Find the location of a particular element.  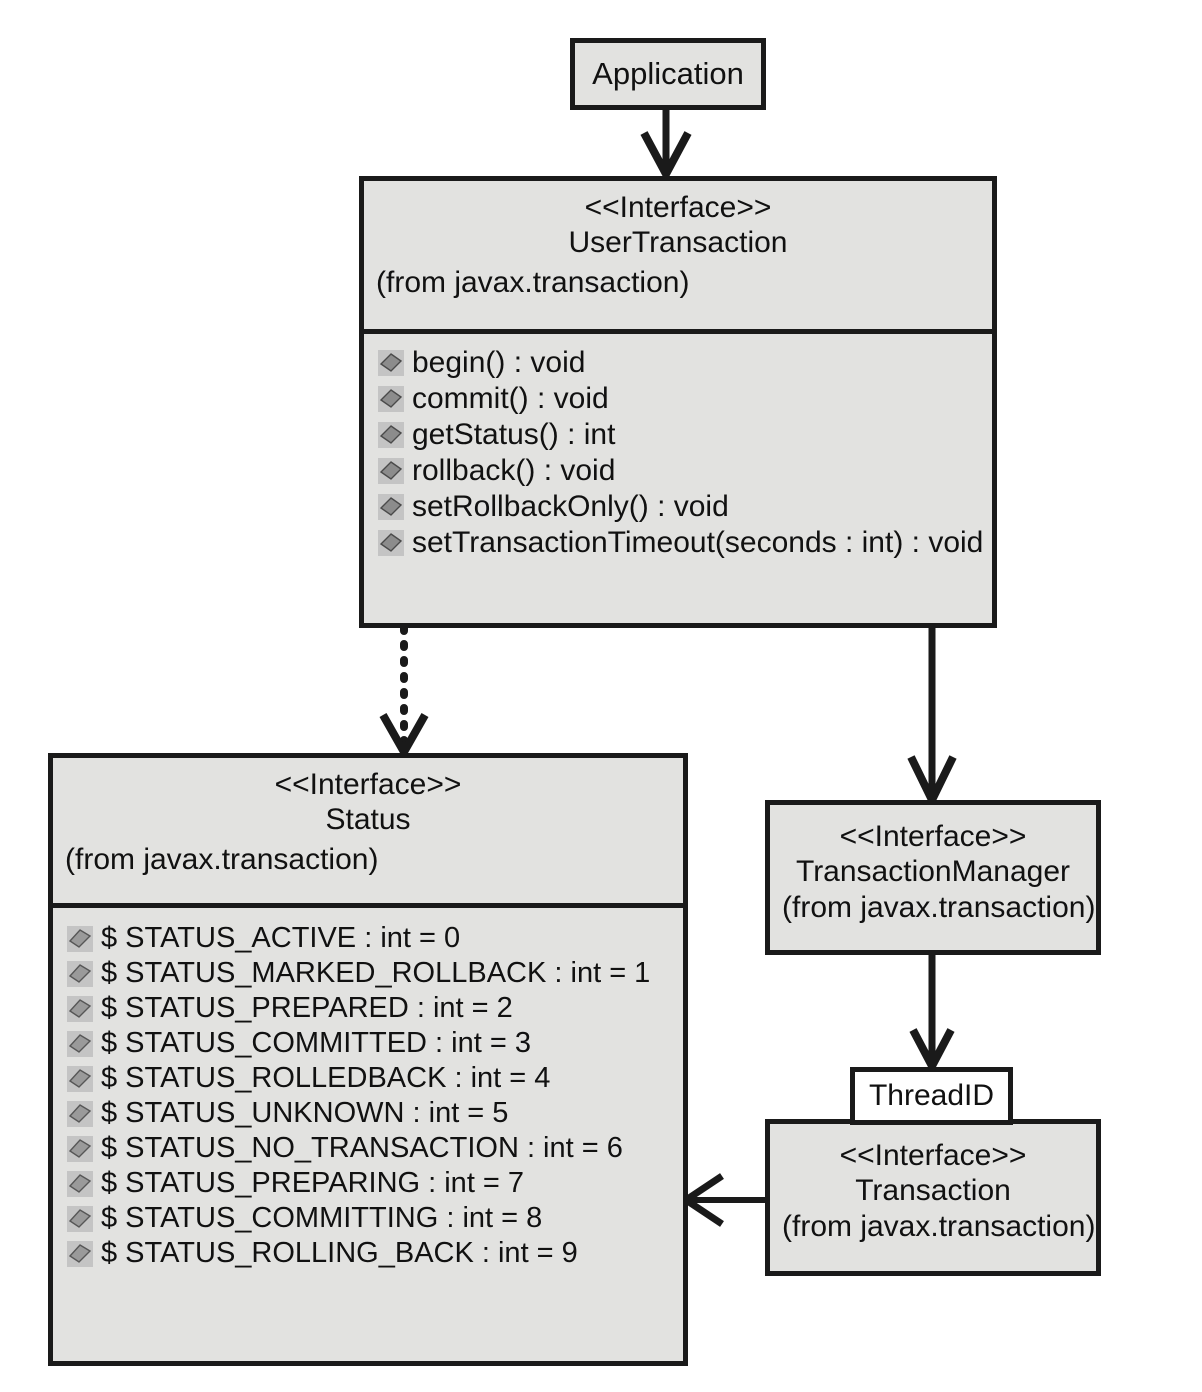

transaction-stereotype: <<Interface>> is located at coordinates (933, 1155).